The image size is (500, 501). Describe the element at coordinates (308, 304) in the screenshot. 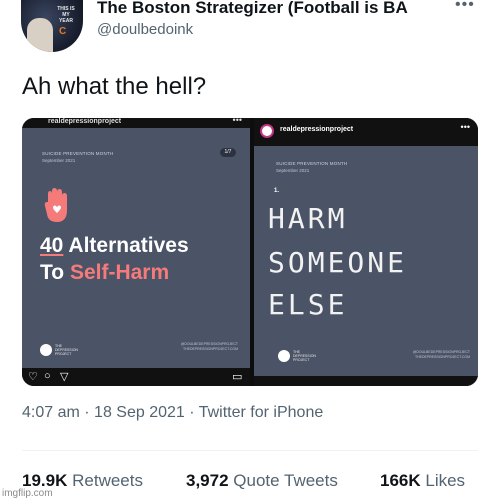

I see `item-line3: ELSE` at that location.